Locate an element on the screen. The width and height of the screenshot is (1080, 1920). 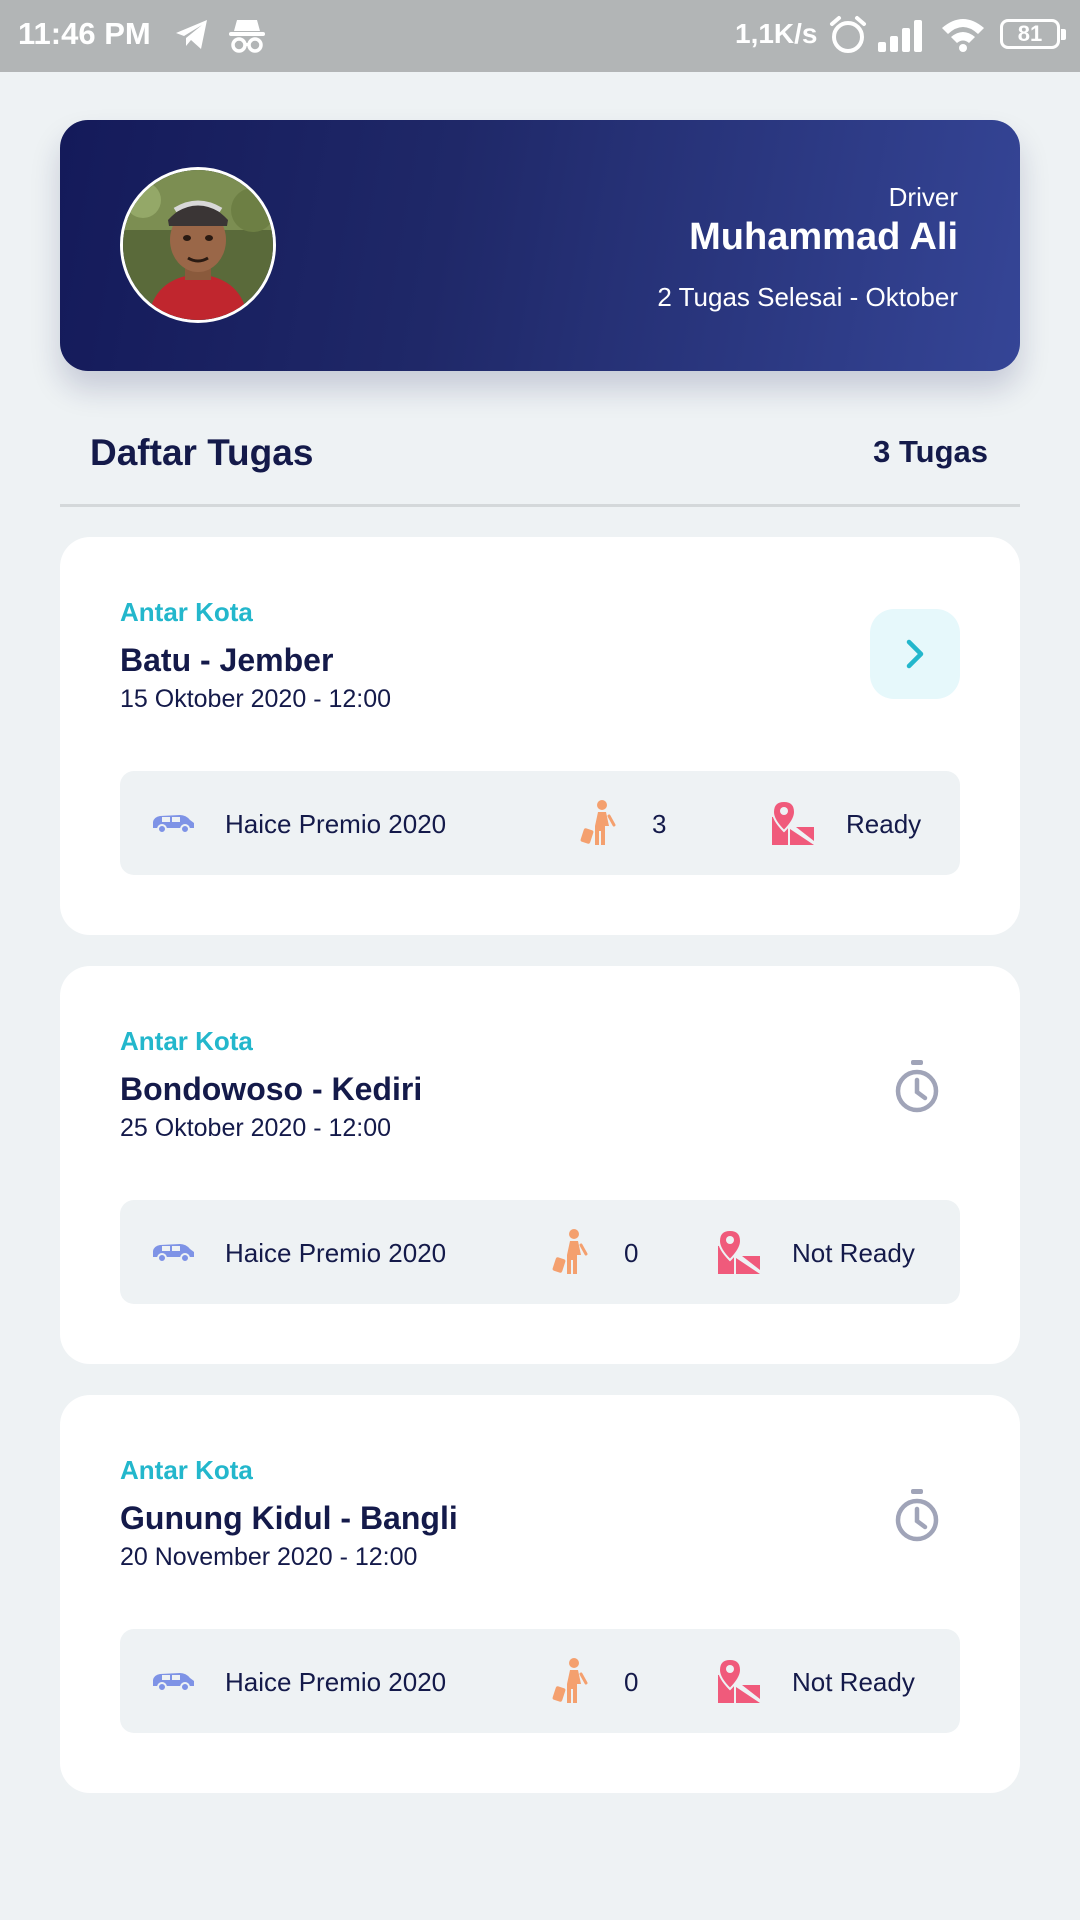
network-speed: 1,1K/s is located at coordinates (776, 33).